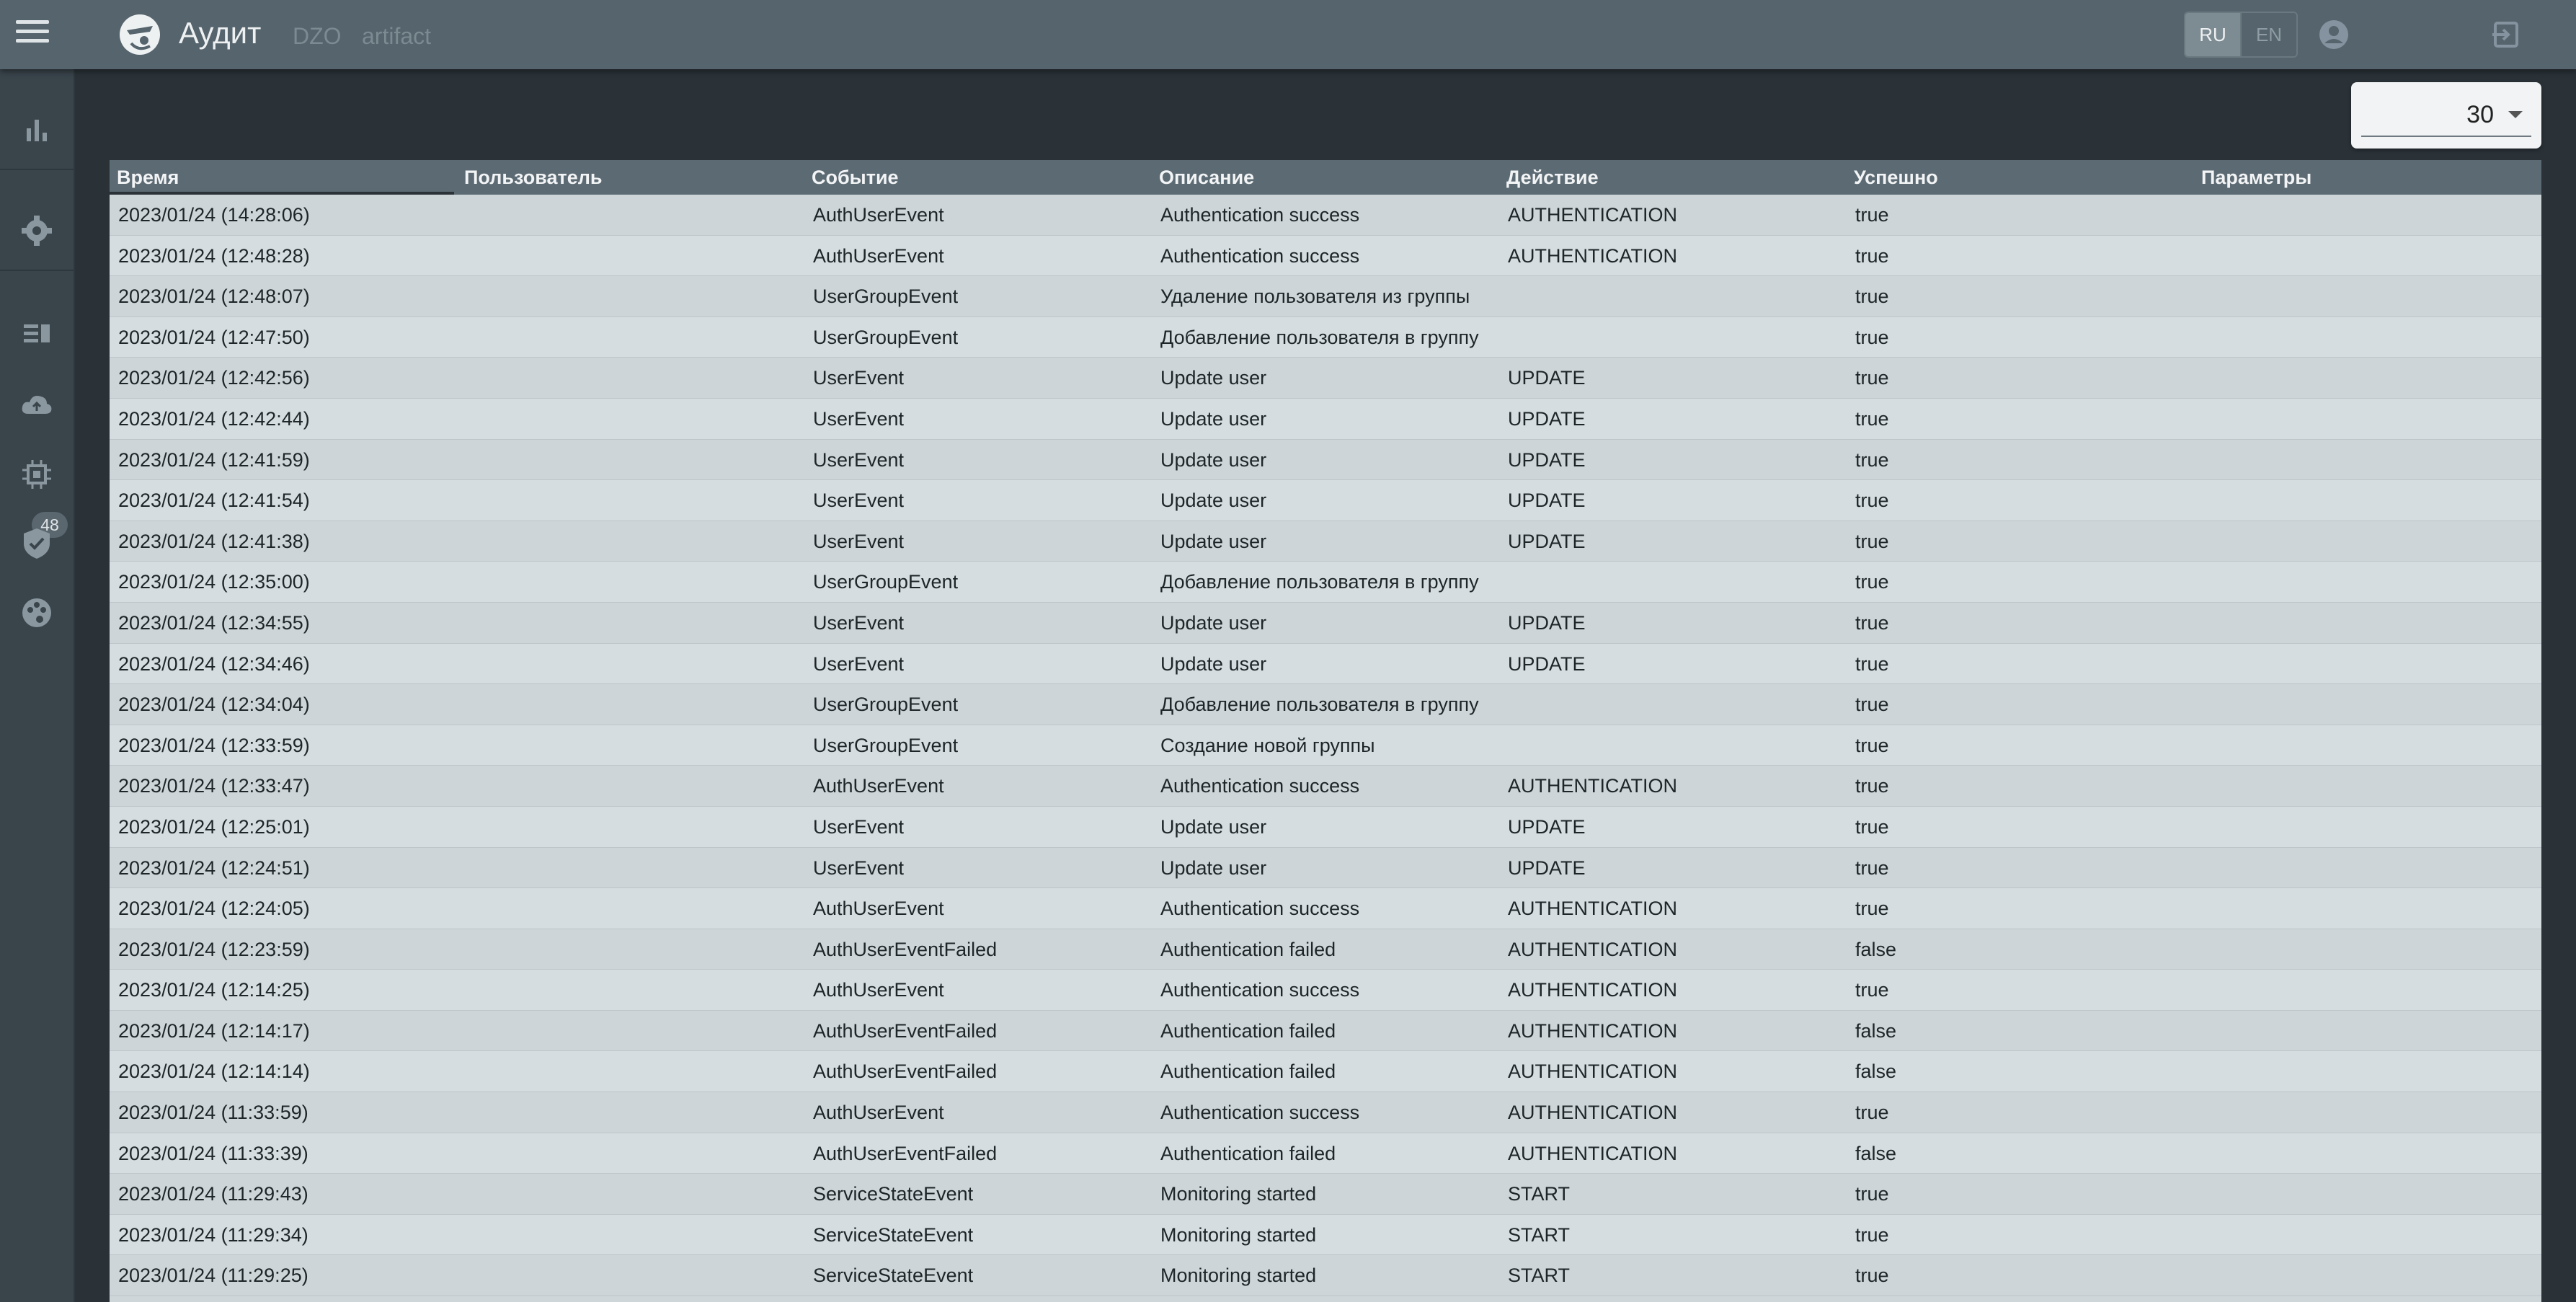  Describe the element at coordinates (214, 255) in the screenshot. I see `cell-time: 2023/01/24 (12:48:28)` at that location.